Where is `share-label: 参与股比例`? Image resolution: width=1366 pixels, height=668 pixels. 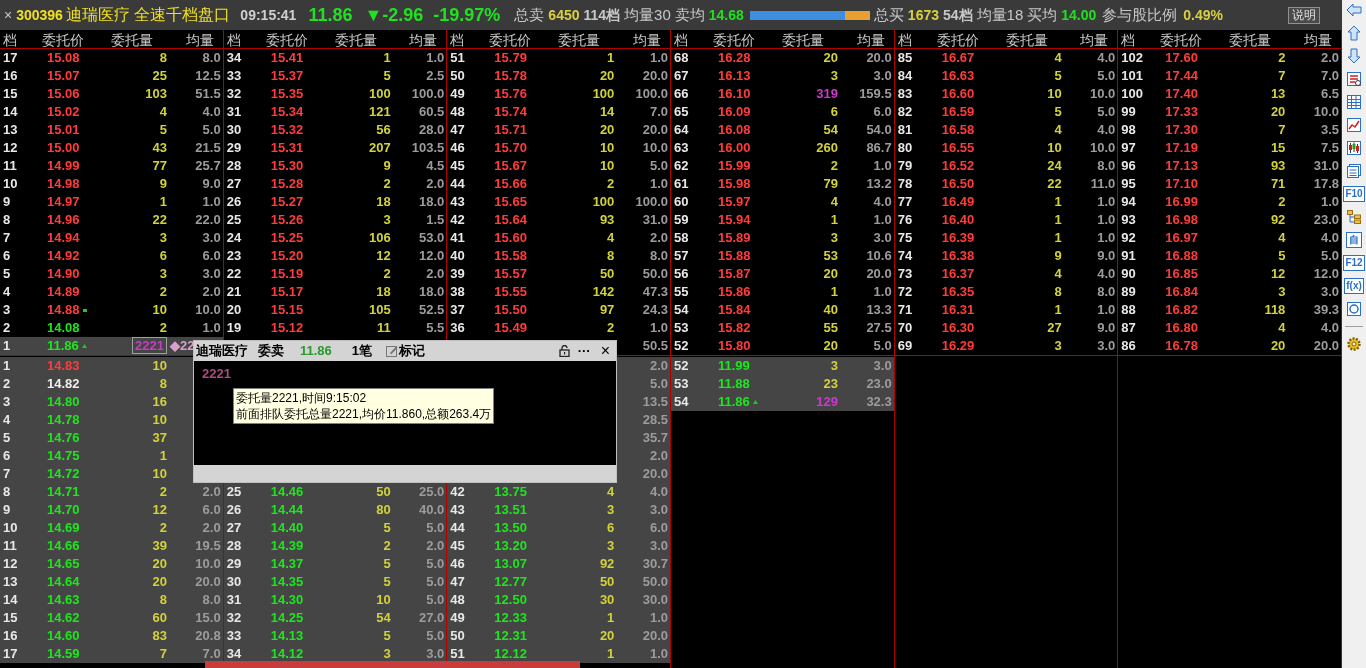 share-label: 参与股比例 is located at coordinates (1140, 14).